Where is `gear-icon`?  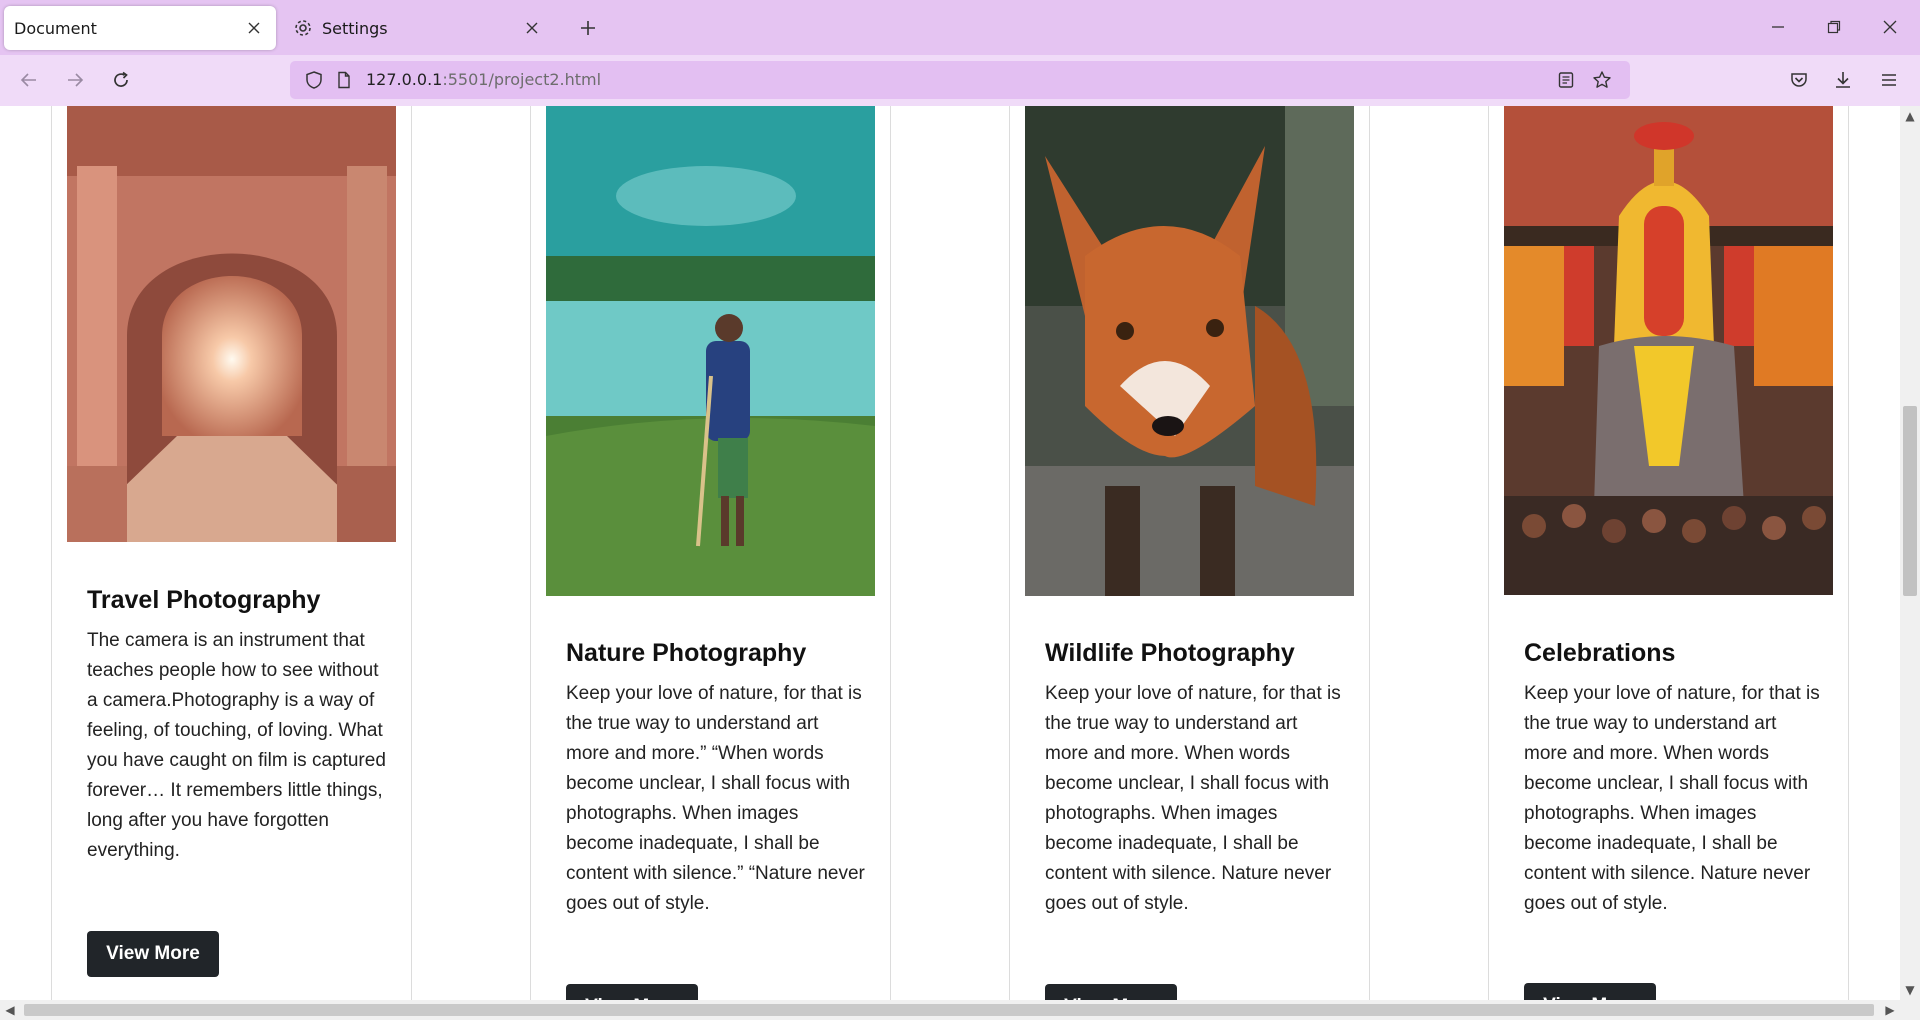 gear-icon is located at coordinates (303, 28).